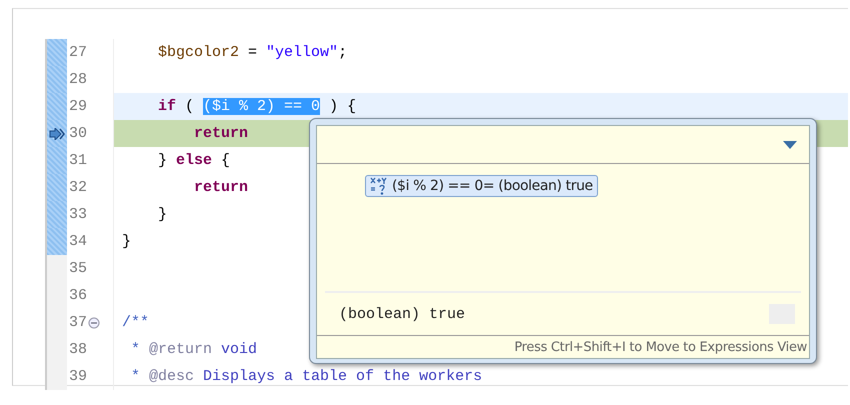 The image size is (850, 405). Describe the element at coordinates (78, 349) in the screenshot. I see `line-number: 38` at that location.